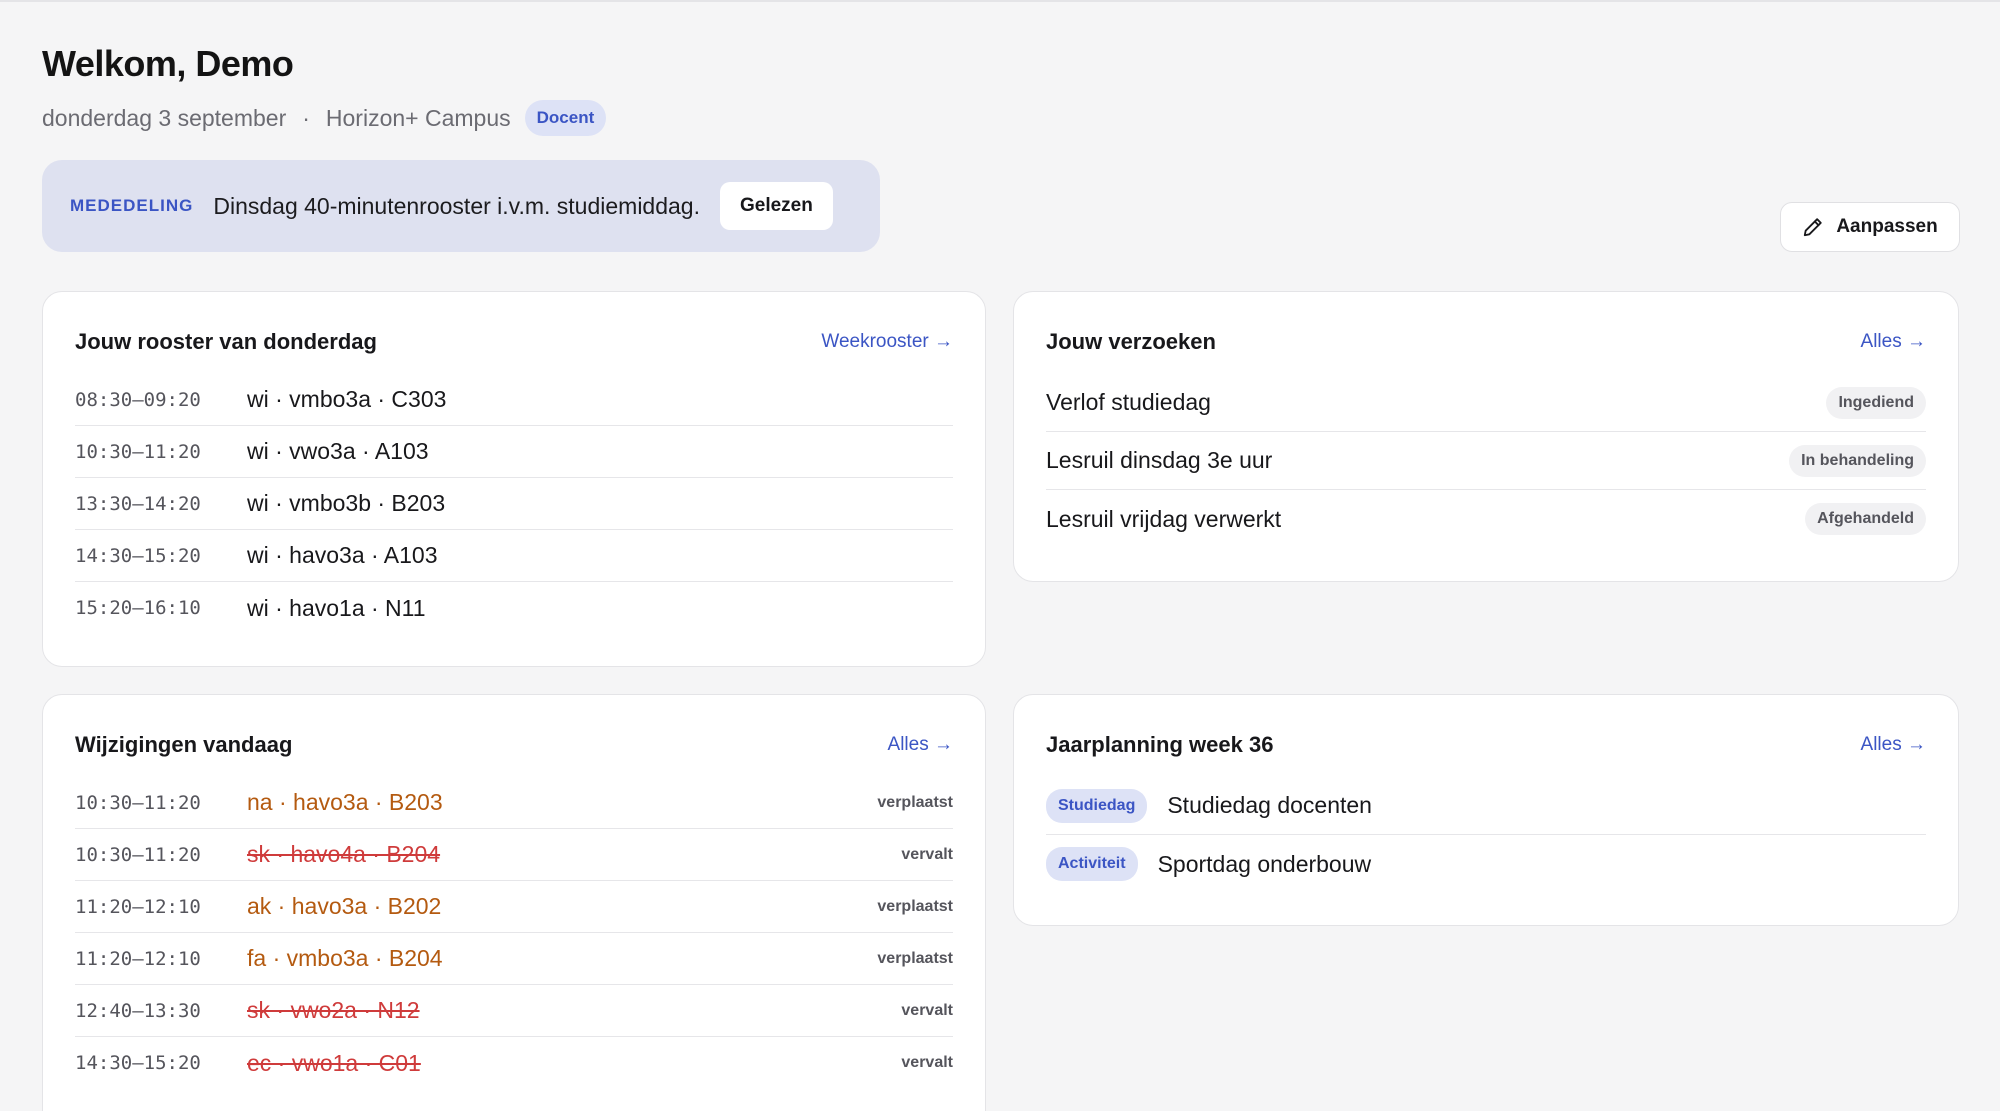 Image resolution: width=2000 pixels, height=1111 pixels. What do you see at coordinates (333, 1010) in the screenshot?
I see `change-lesson: sk · vwo2a · N12` at bounding box center [333, 1010].